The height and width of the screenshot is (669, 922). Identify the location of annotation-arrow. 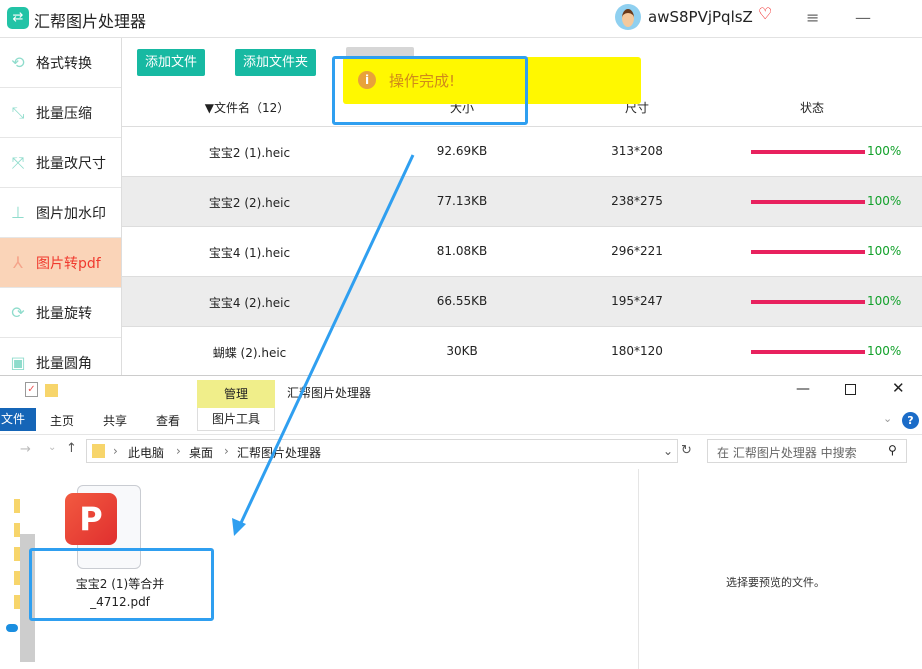
(323, 345).